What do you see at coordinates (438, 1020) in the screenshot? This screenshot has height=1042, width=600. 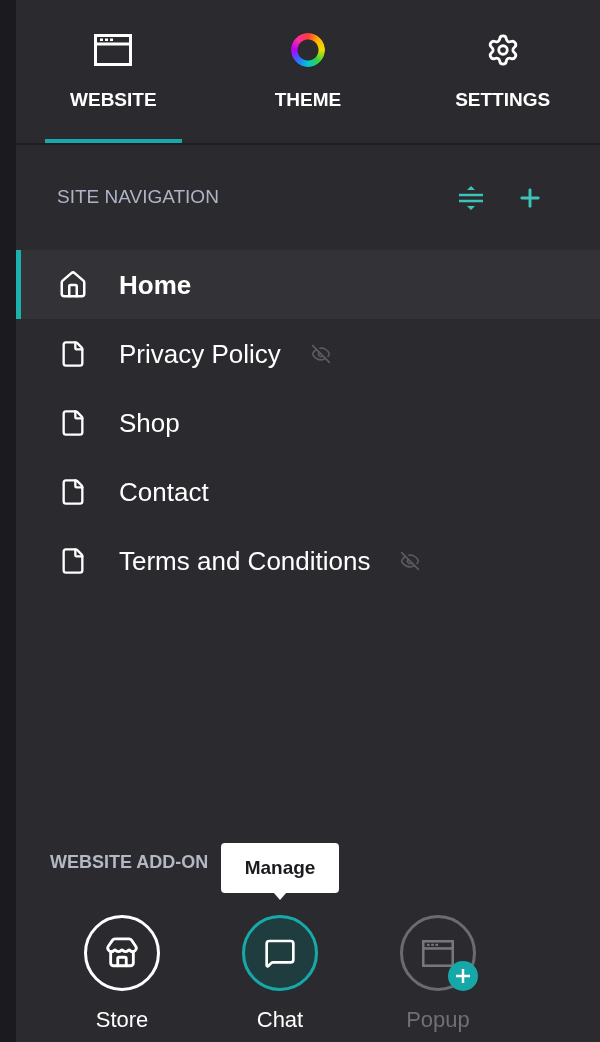 I see `add-on-label: Popup` at bounding box center [438, 1020].